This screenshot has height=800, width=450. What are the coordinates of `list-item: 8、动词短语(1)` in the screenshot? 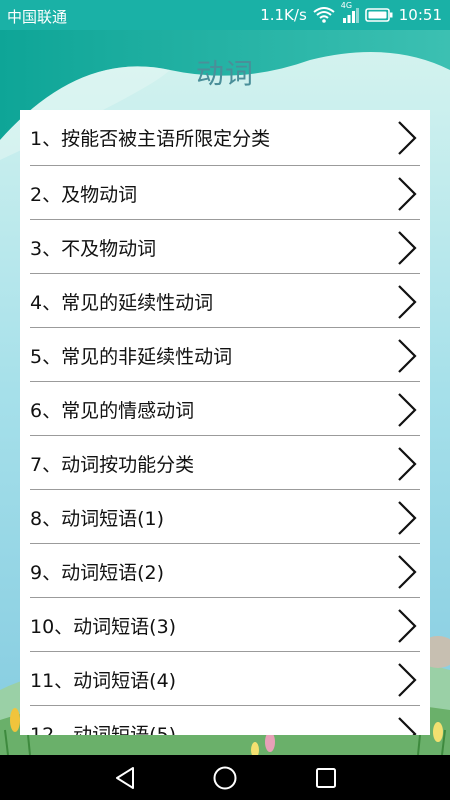 It's located at (225, 517).